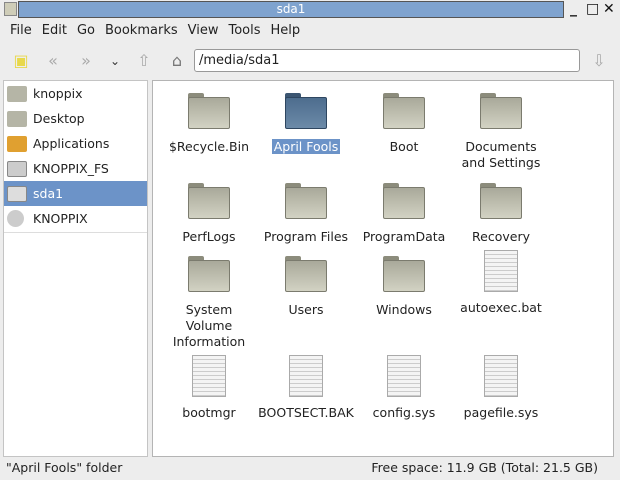 The image size is (620, 480). I want to click on up-icon: ⇧, so click(144, 61).